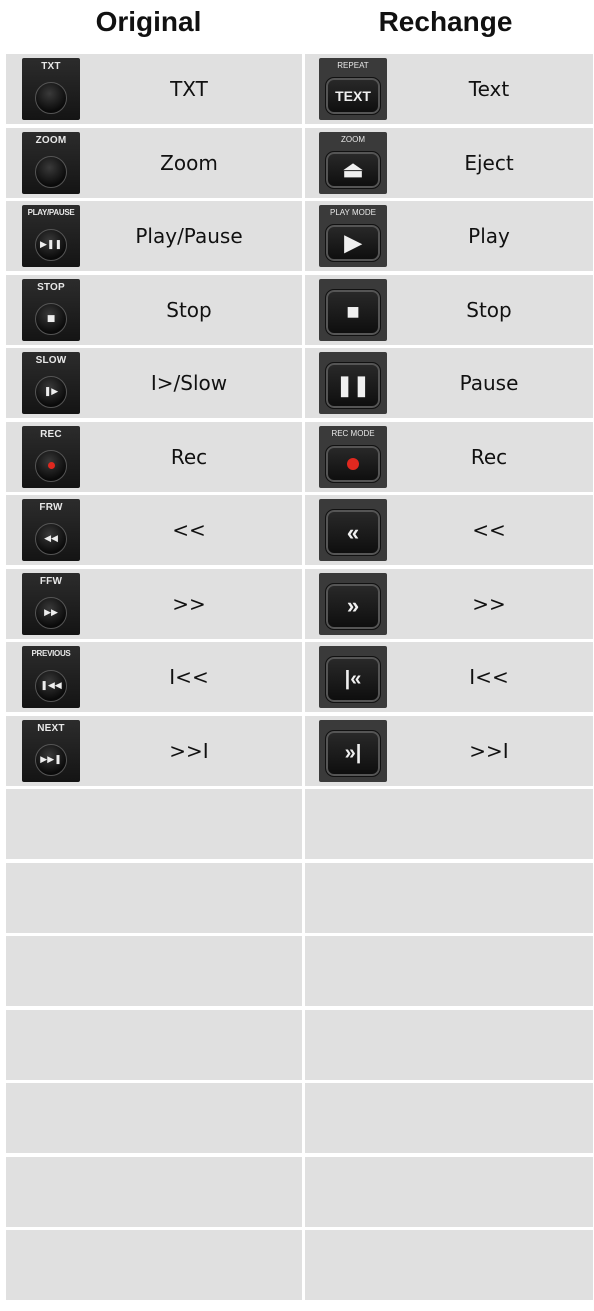  Describe the element at coordinates (189, 530) in the screenshot. I see `original-function-label: <<` at that location.